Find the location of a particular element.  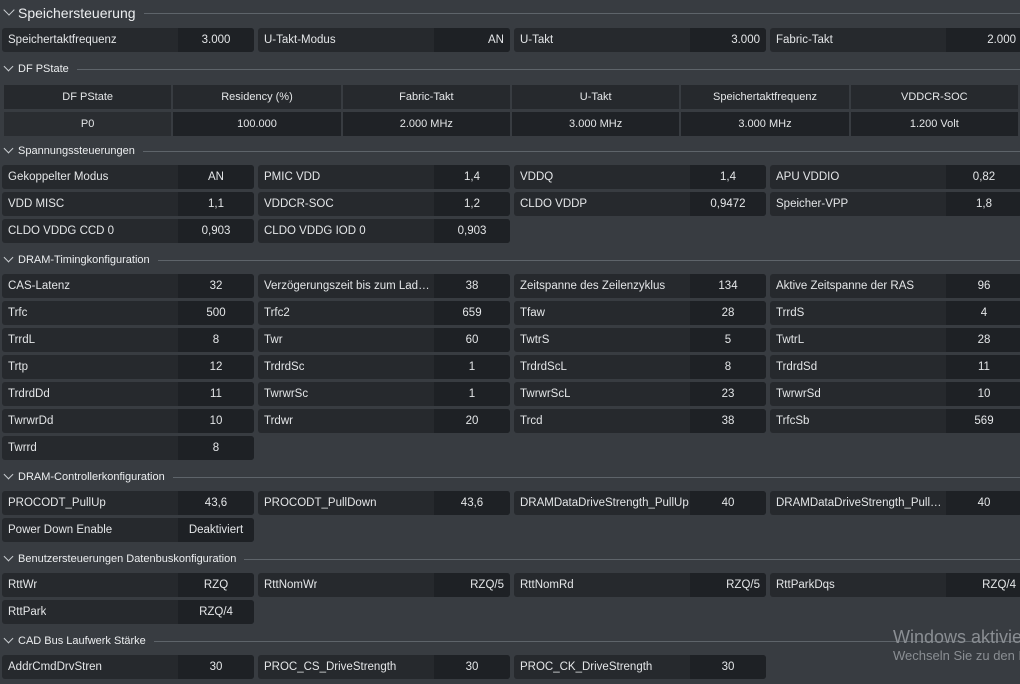

field-trdrdsc: TrdrdSc 1 is located at coordinates (384, 367).